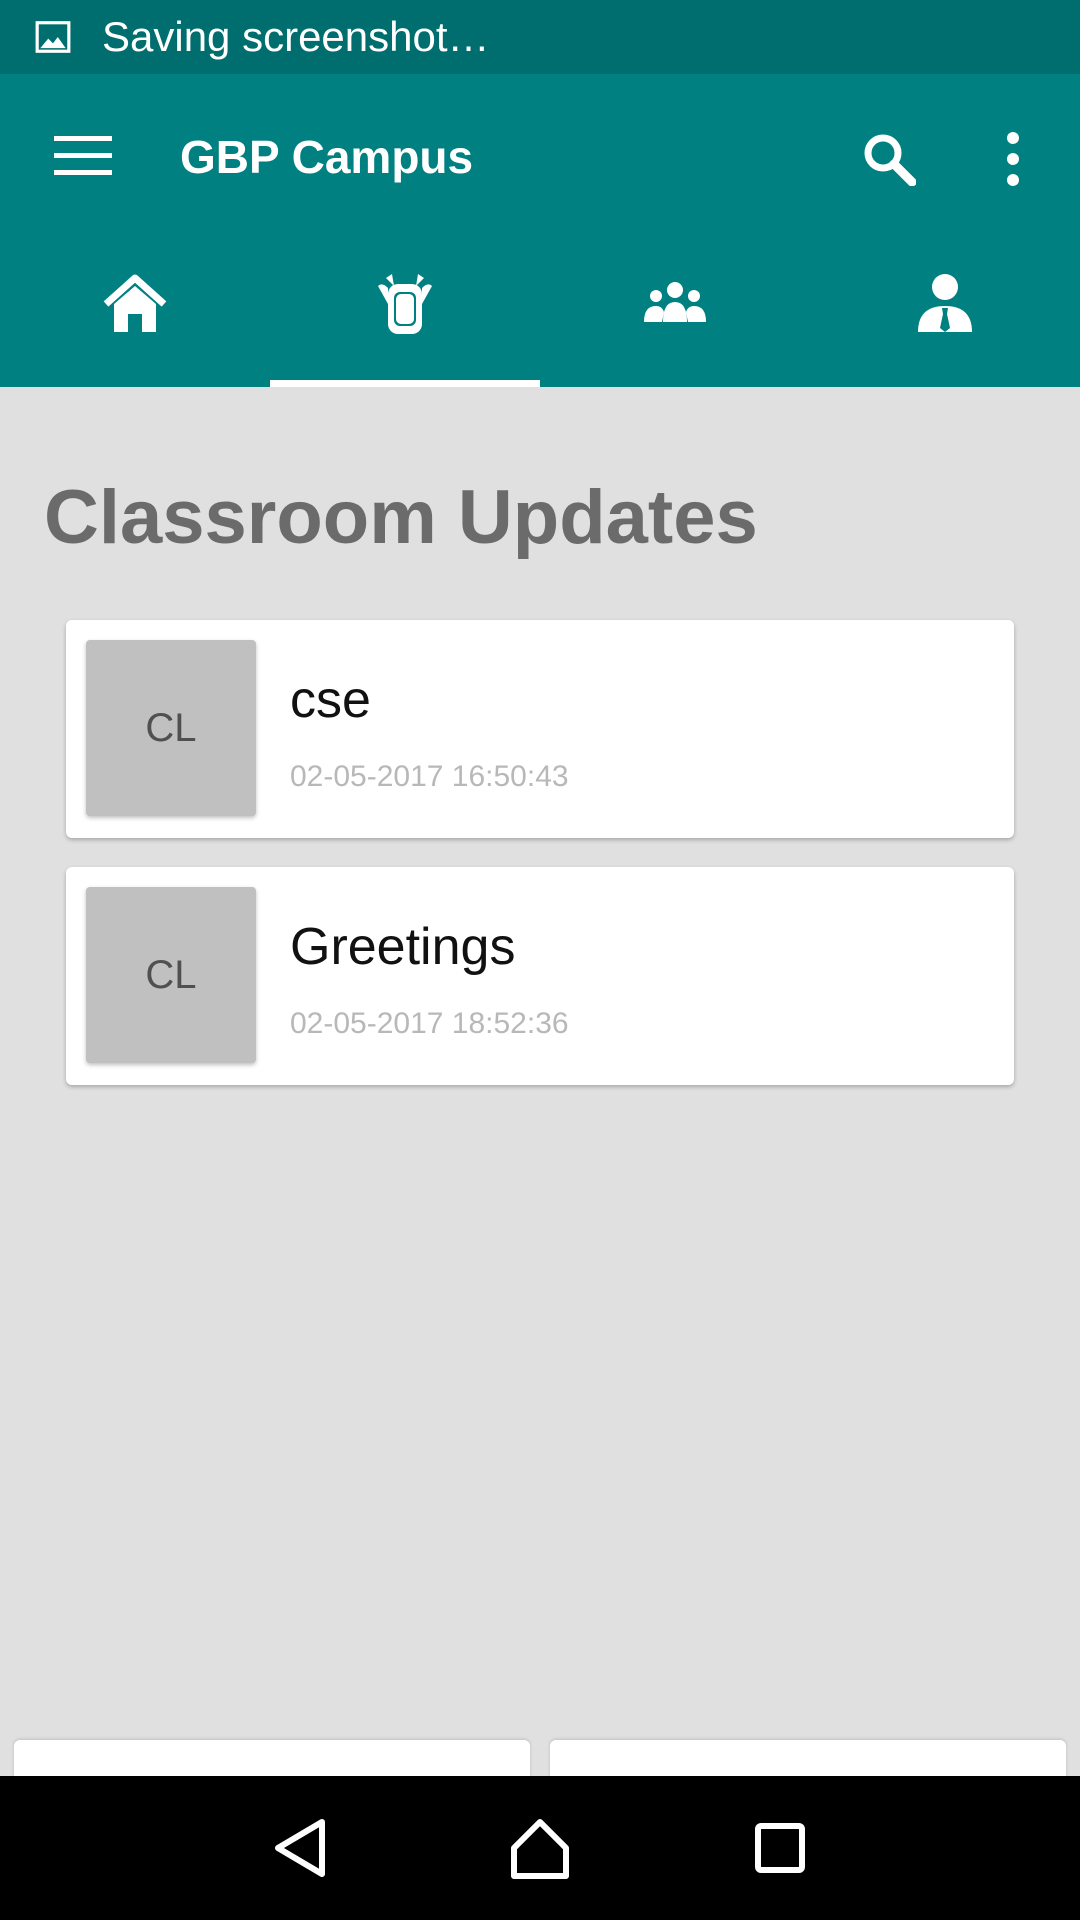 This screenshot has height=1920, width=1080. Describe the element at coordinates (272, 1760) in the screenshot. I see `bottom-card-left` at that location.